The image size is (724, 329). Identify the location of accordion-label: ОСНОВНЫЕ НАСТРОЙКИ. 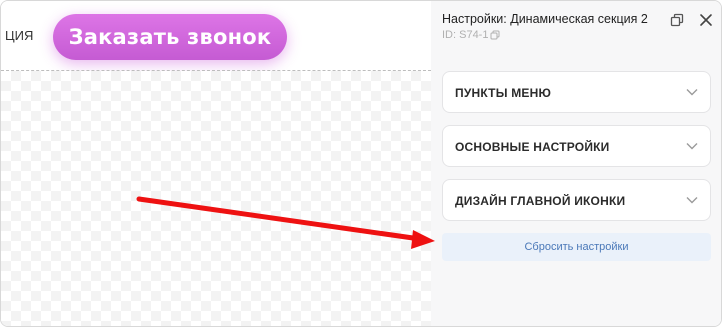
(532, 147).